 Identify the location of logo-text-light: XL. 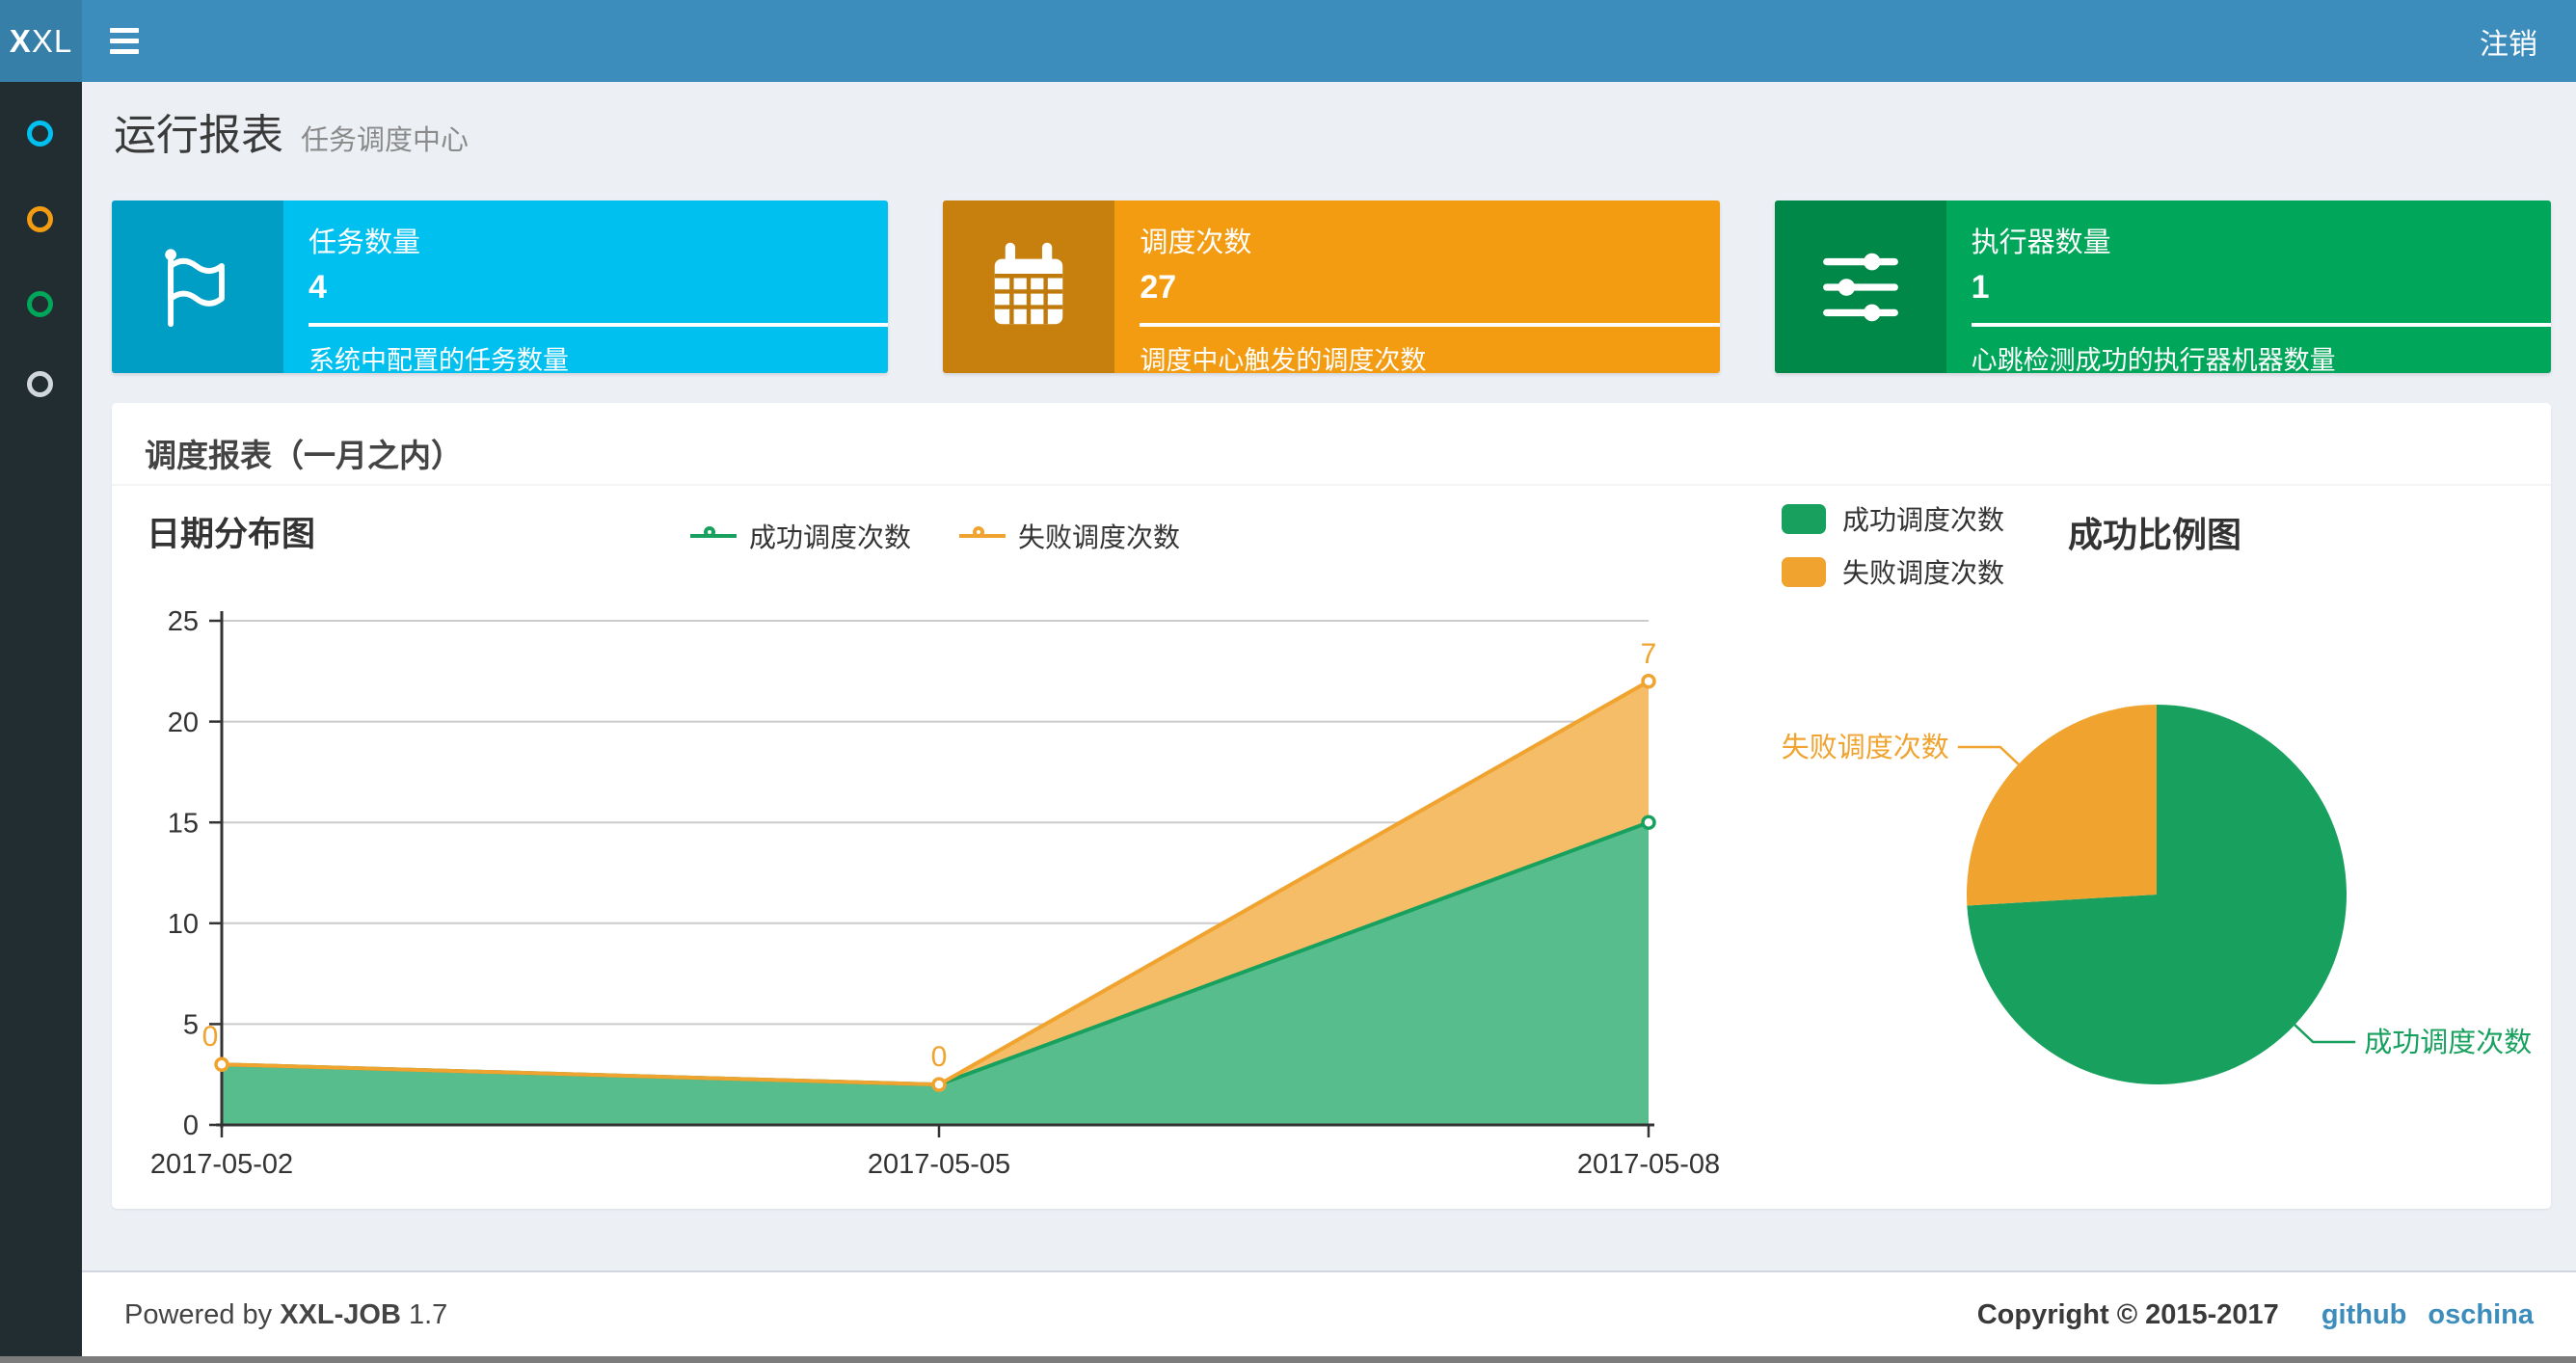
(52, 40).